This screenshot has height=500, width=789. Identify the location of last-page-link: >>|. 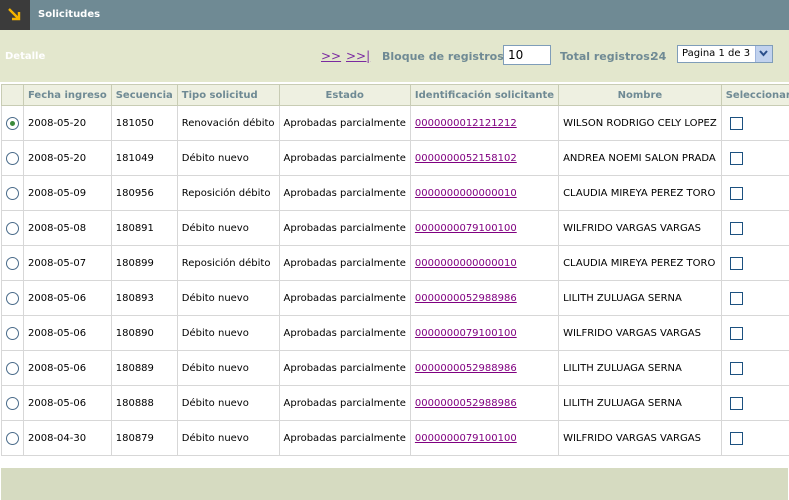
(358, 56).